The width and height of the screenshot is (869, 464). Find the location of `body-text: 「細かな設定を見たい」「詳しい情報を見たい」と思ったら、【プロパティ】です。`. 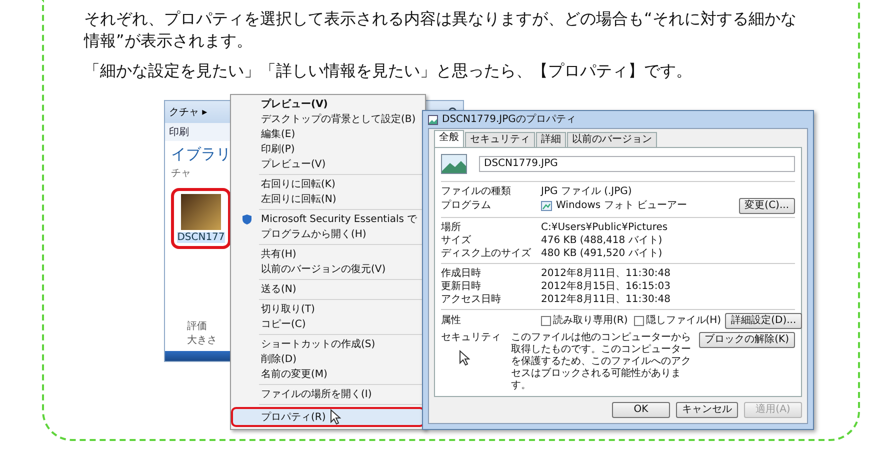

body-text: 「細かな設定を見たい」「詳しい情報を見たい」と思ったら、【プロパティ】です。 is located at coordinates (388, 71).